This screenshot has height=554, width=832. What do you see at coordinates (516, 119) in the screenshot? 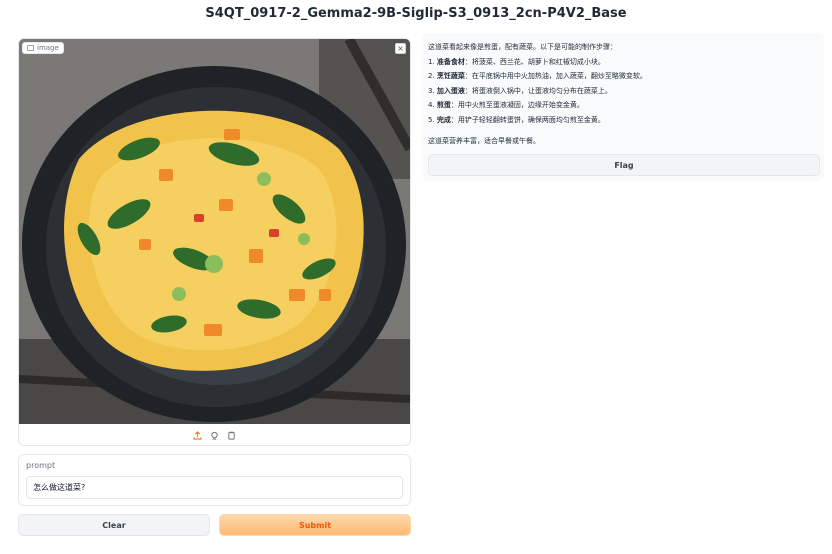
I see `output-step: 5. 完成：用铲子轻轻翻转蛋饼，确保两面均匀煎至金黄。` at bounding box center [516, 119].